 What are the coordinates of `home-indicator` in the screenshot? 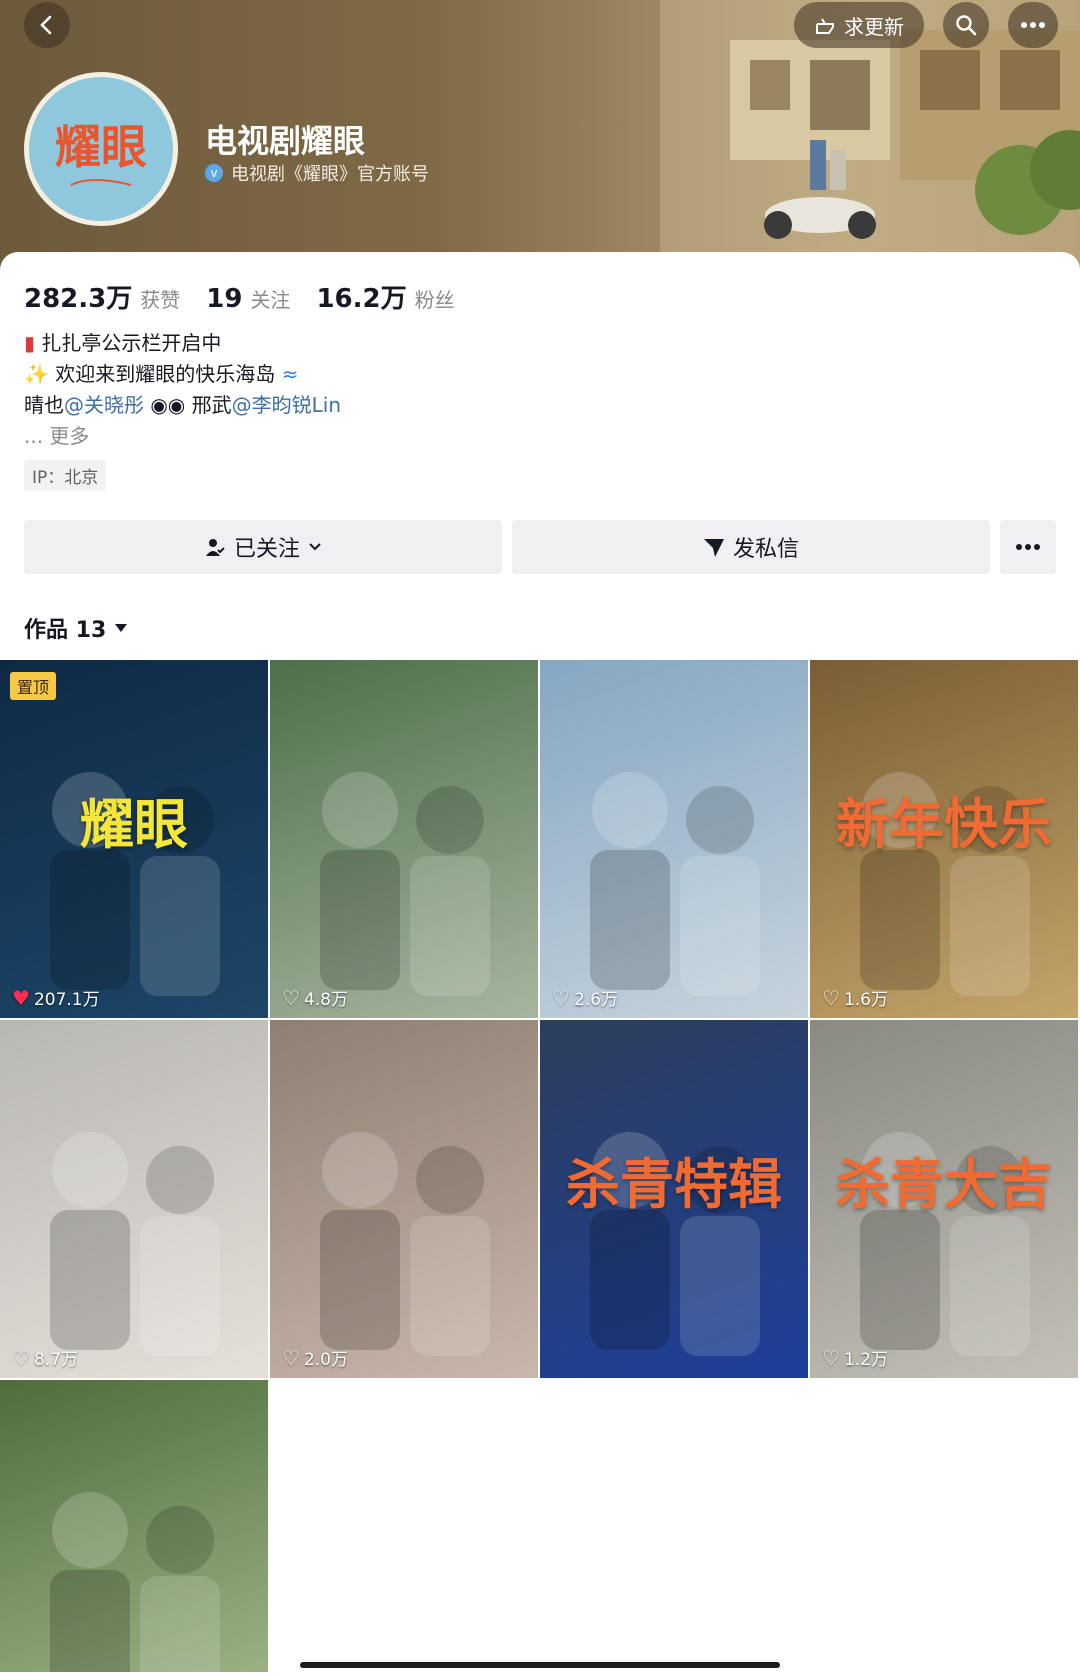 It's located at (540, 1665).